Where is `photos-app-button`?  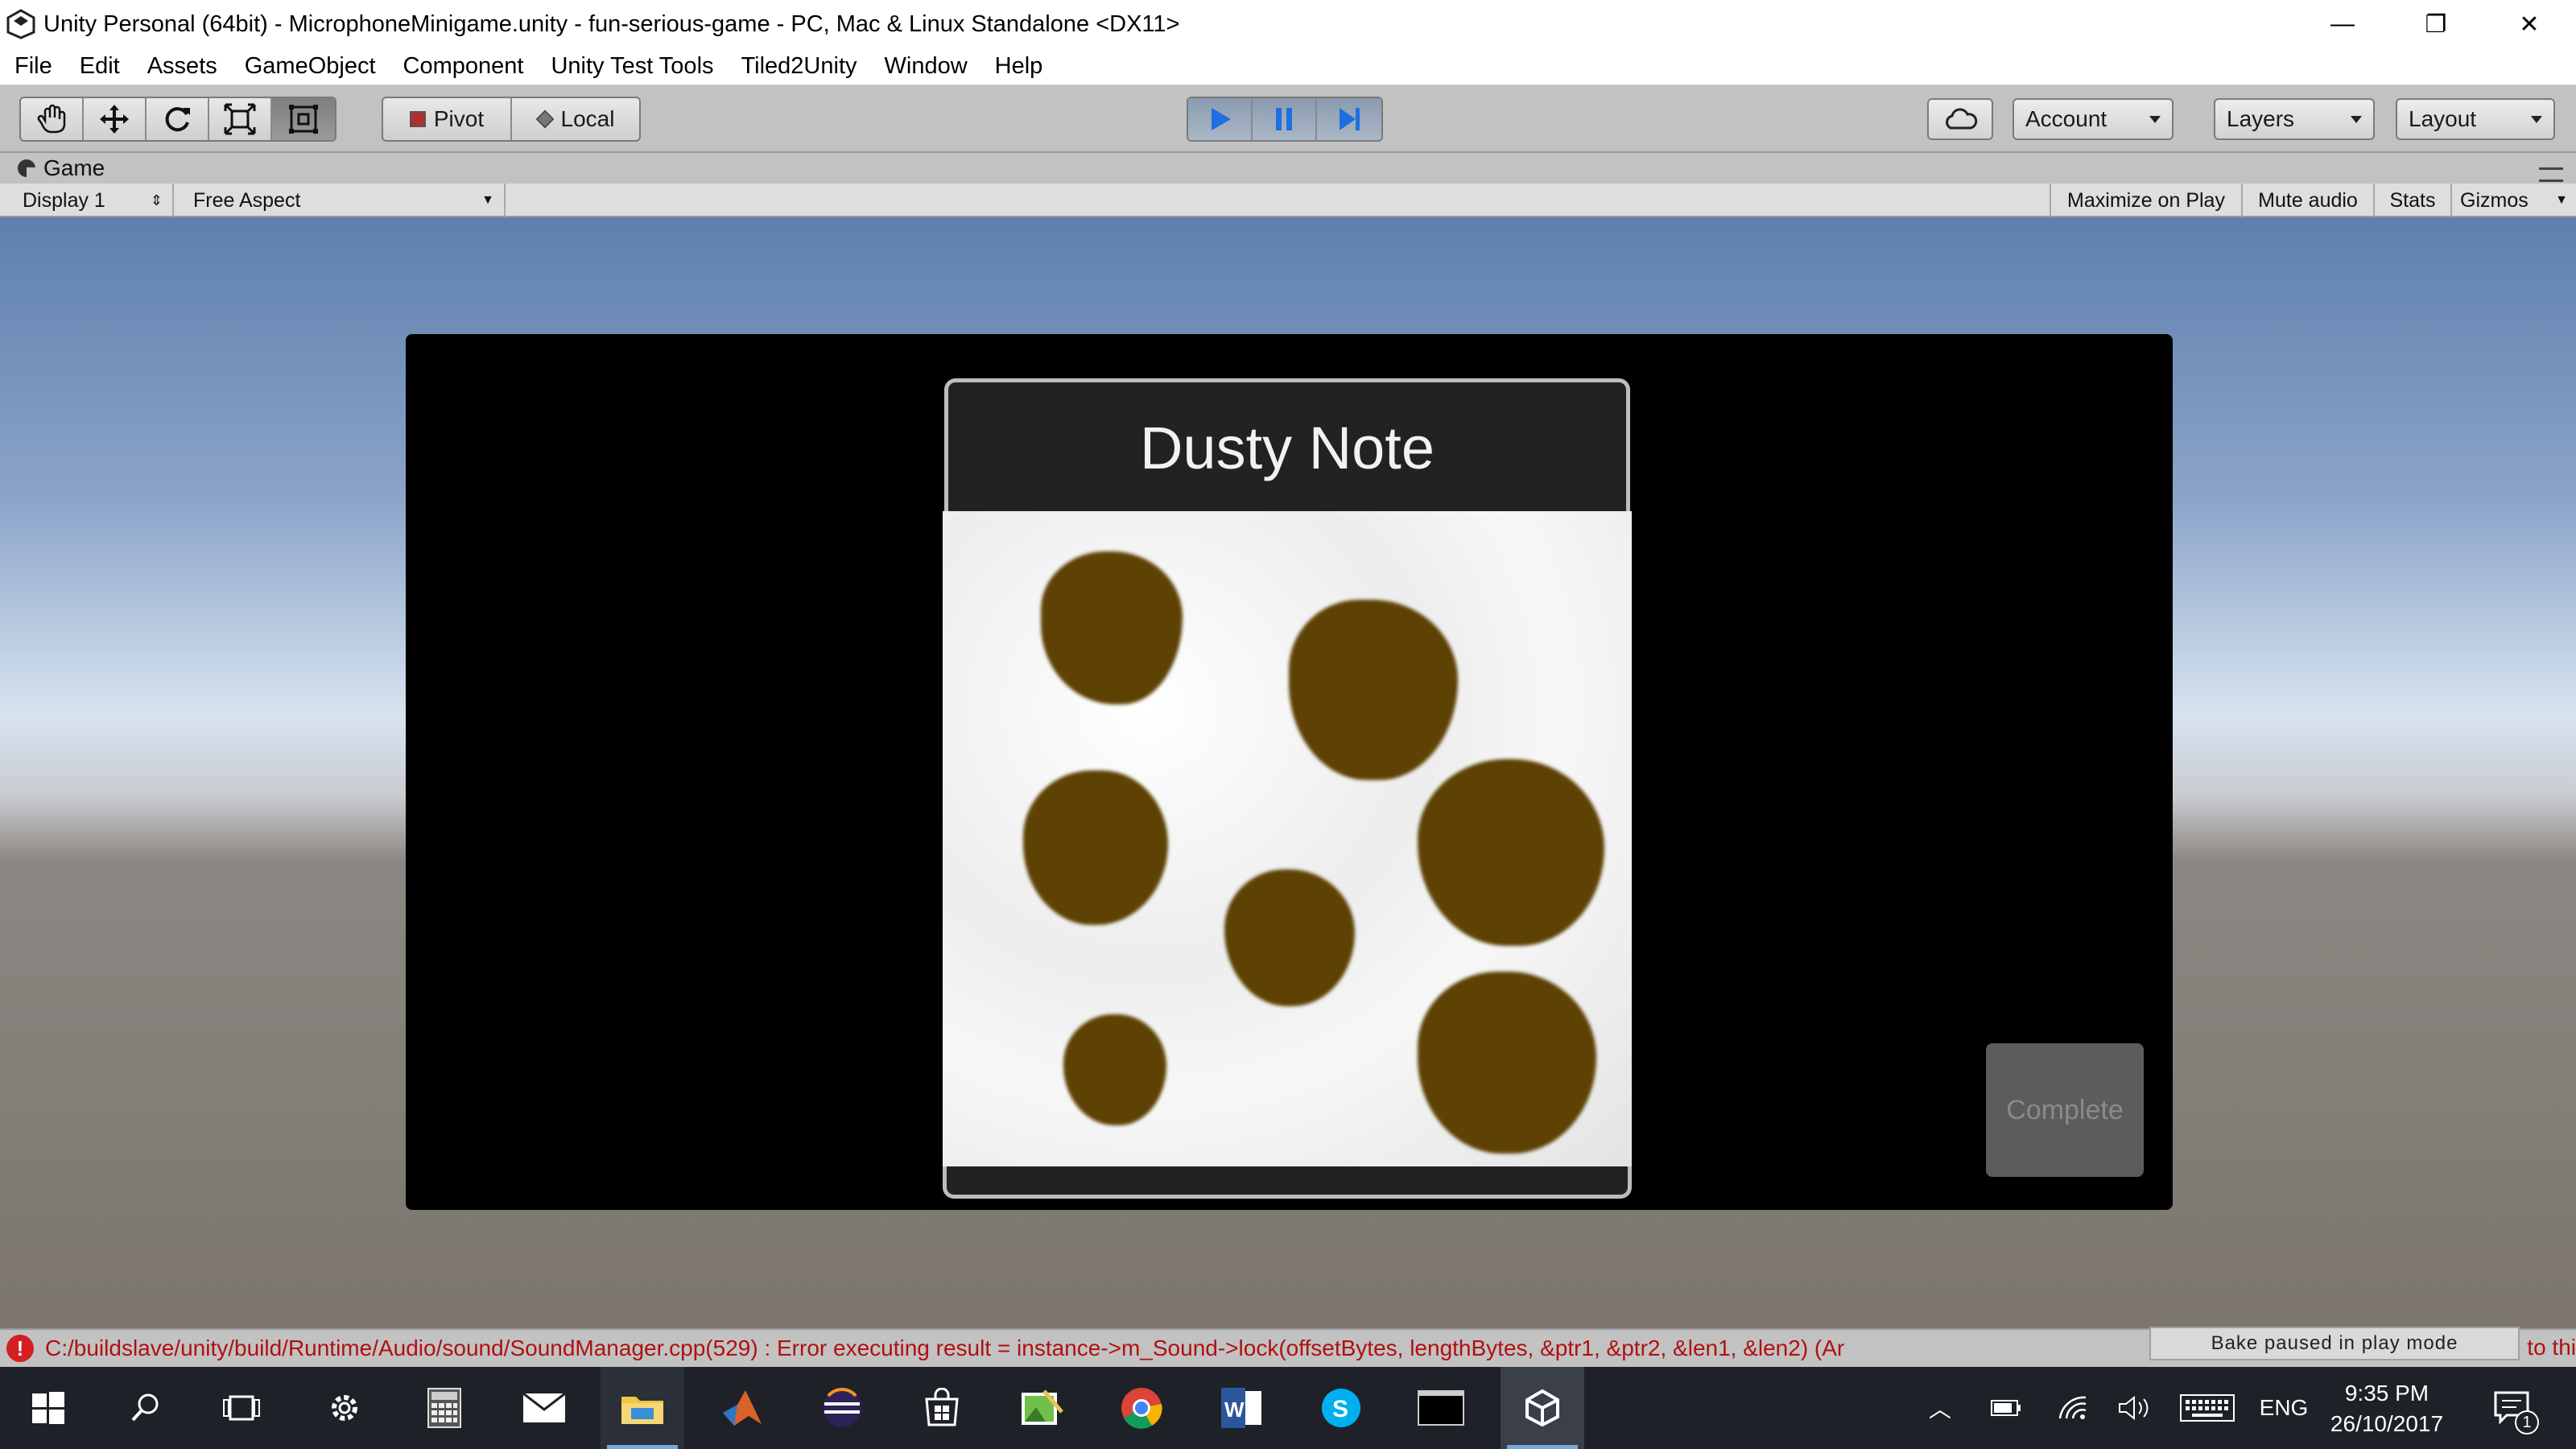
photos-app-button is located at coordinates (1042, 1408).